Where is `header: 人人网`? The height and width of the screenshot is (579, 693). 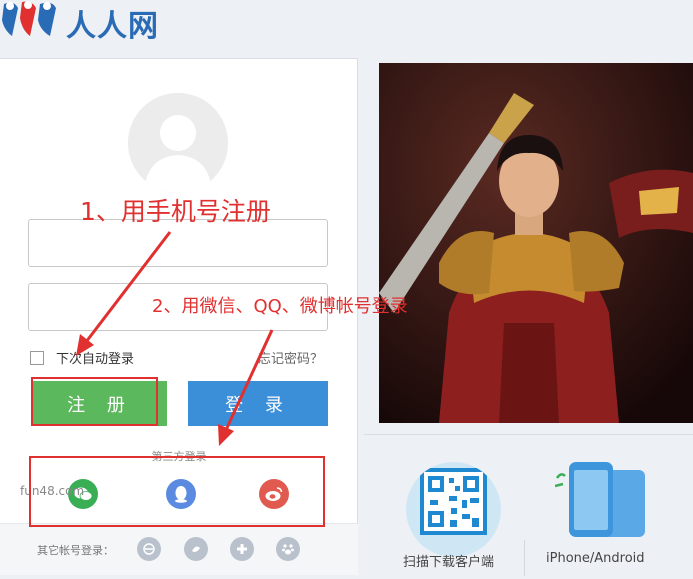
header: 人人网 is located at coordinates (346, 29).